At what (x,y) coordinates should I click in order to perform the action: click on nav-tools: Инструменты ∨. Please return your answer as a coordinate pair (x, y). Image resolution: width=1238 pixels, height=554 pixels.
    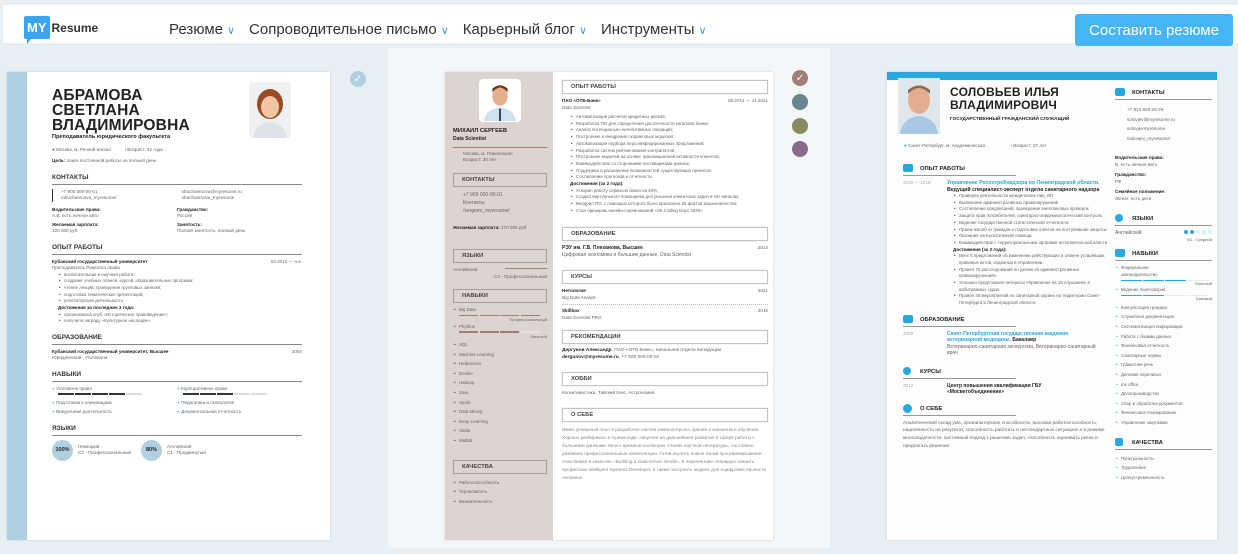
    Looking at the image, I should click on (654, 29).